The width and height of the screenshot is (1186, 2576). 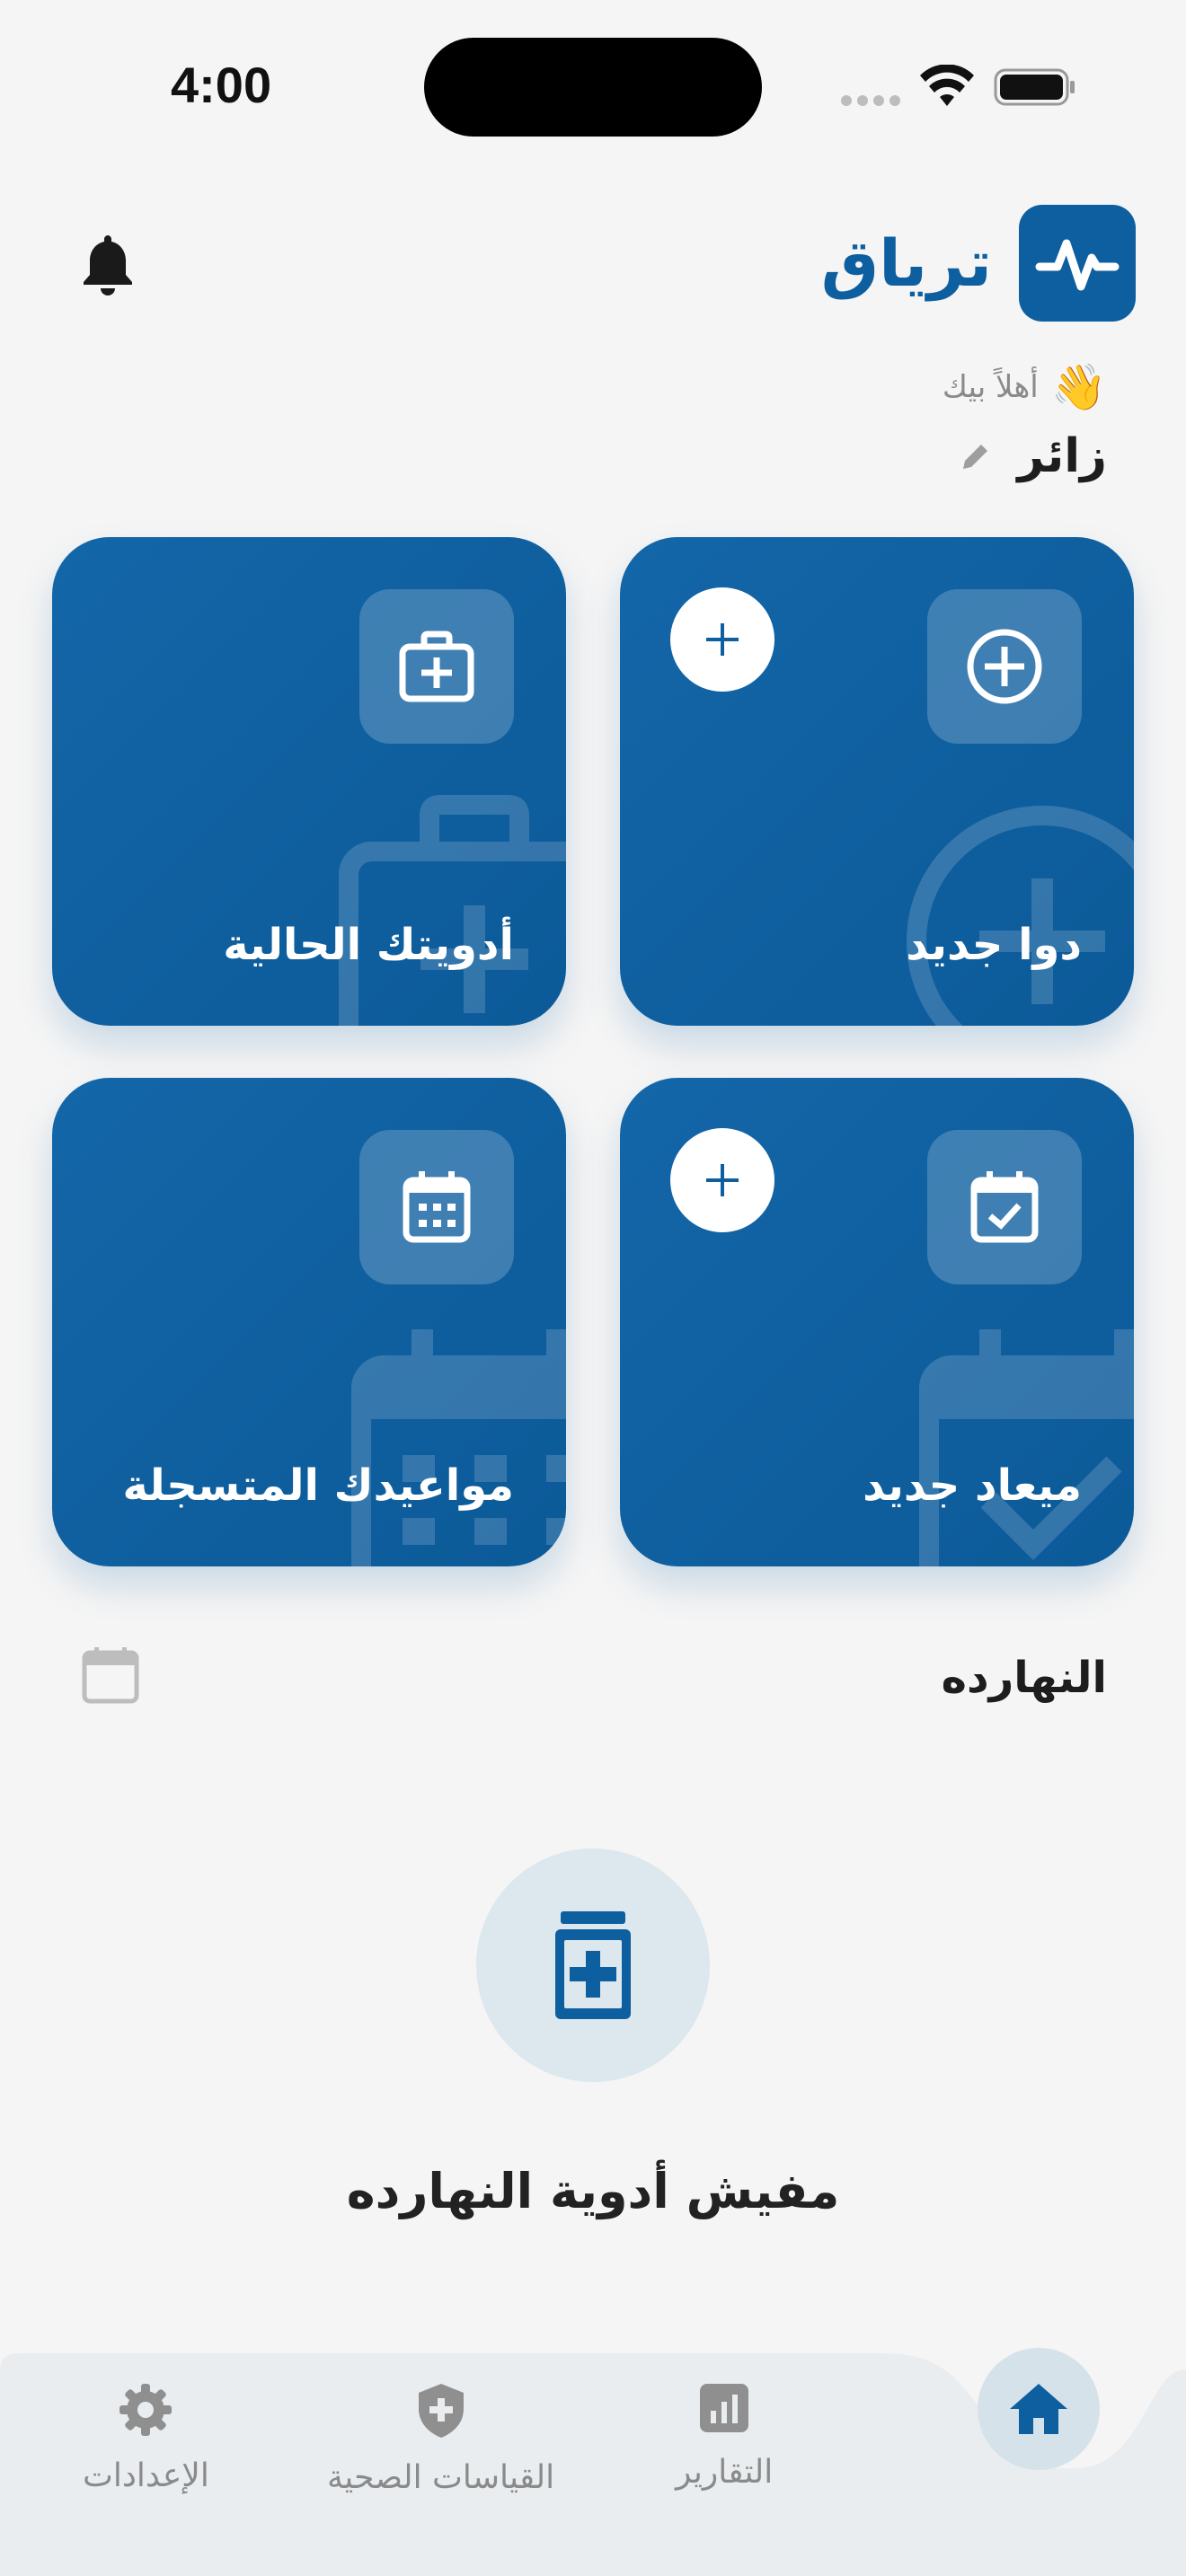 I want to click on greeting: 👋 أهلاً بيك, so click(x=1025, y=387).